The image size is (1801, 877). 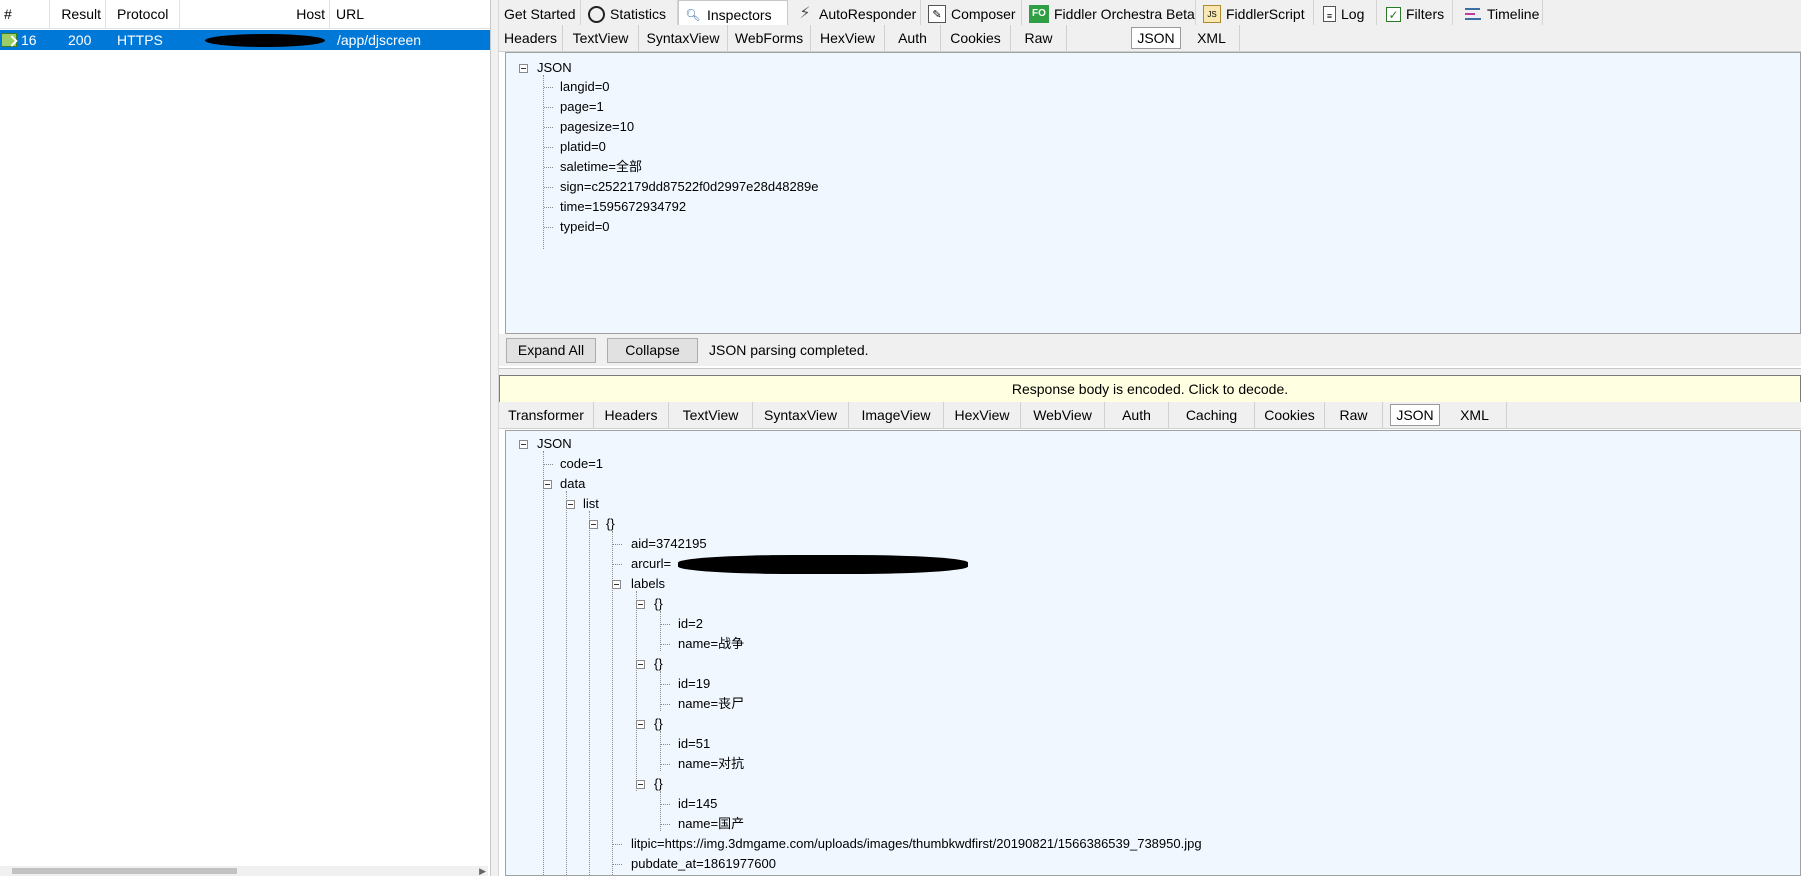 I want to click on tree-node-label-name: name=战争, so click(x=711, y=644).